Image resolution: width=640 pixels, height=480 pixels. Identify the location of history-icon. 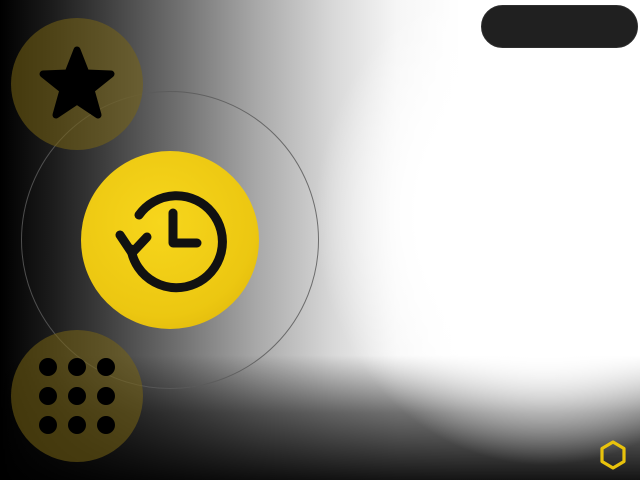
(171, 242).